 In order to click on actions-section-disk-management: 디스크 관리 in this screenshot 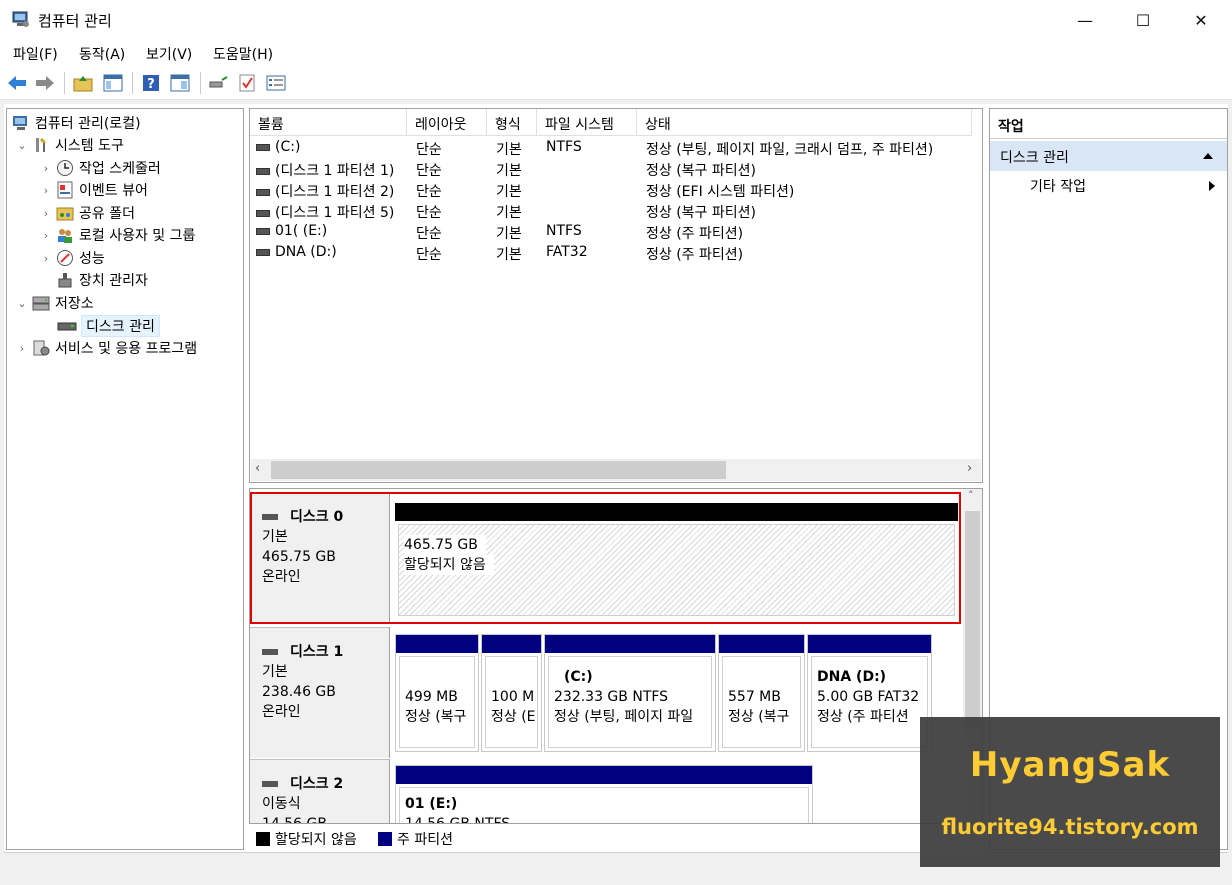, I will do `click(1108, 156)`.